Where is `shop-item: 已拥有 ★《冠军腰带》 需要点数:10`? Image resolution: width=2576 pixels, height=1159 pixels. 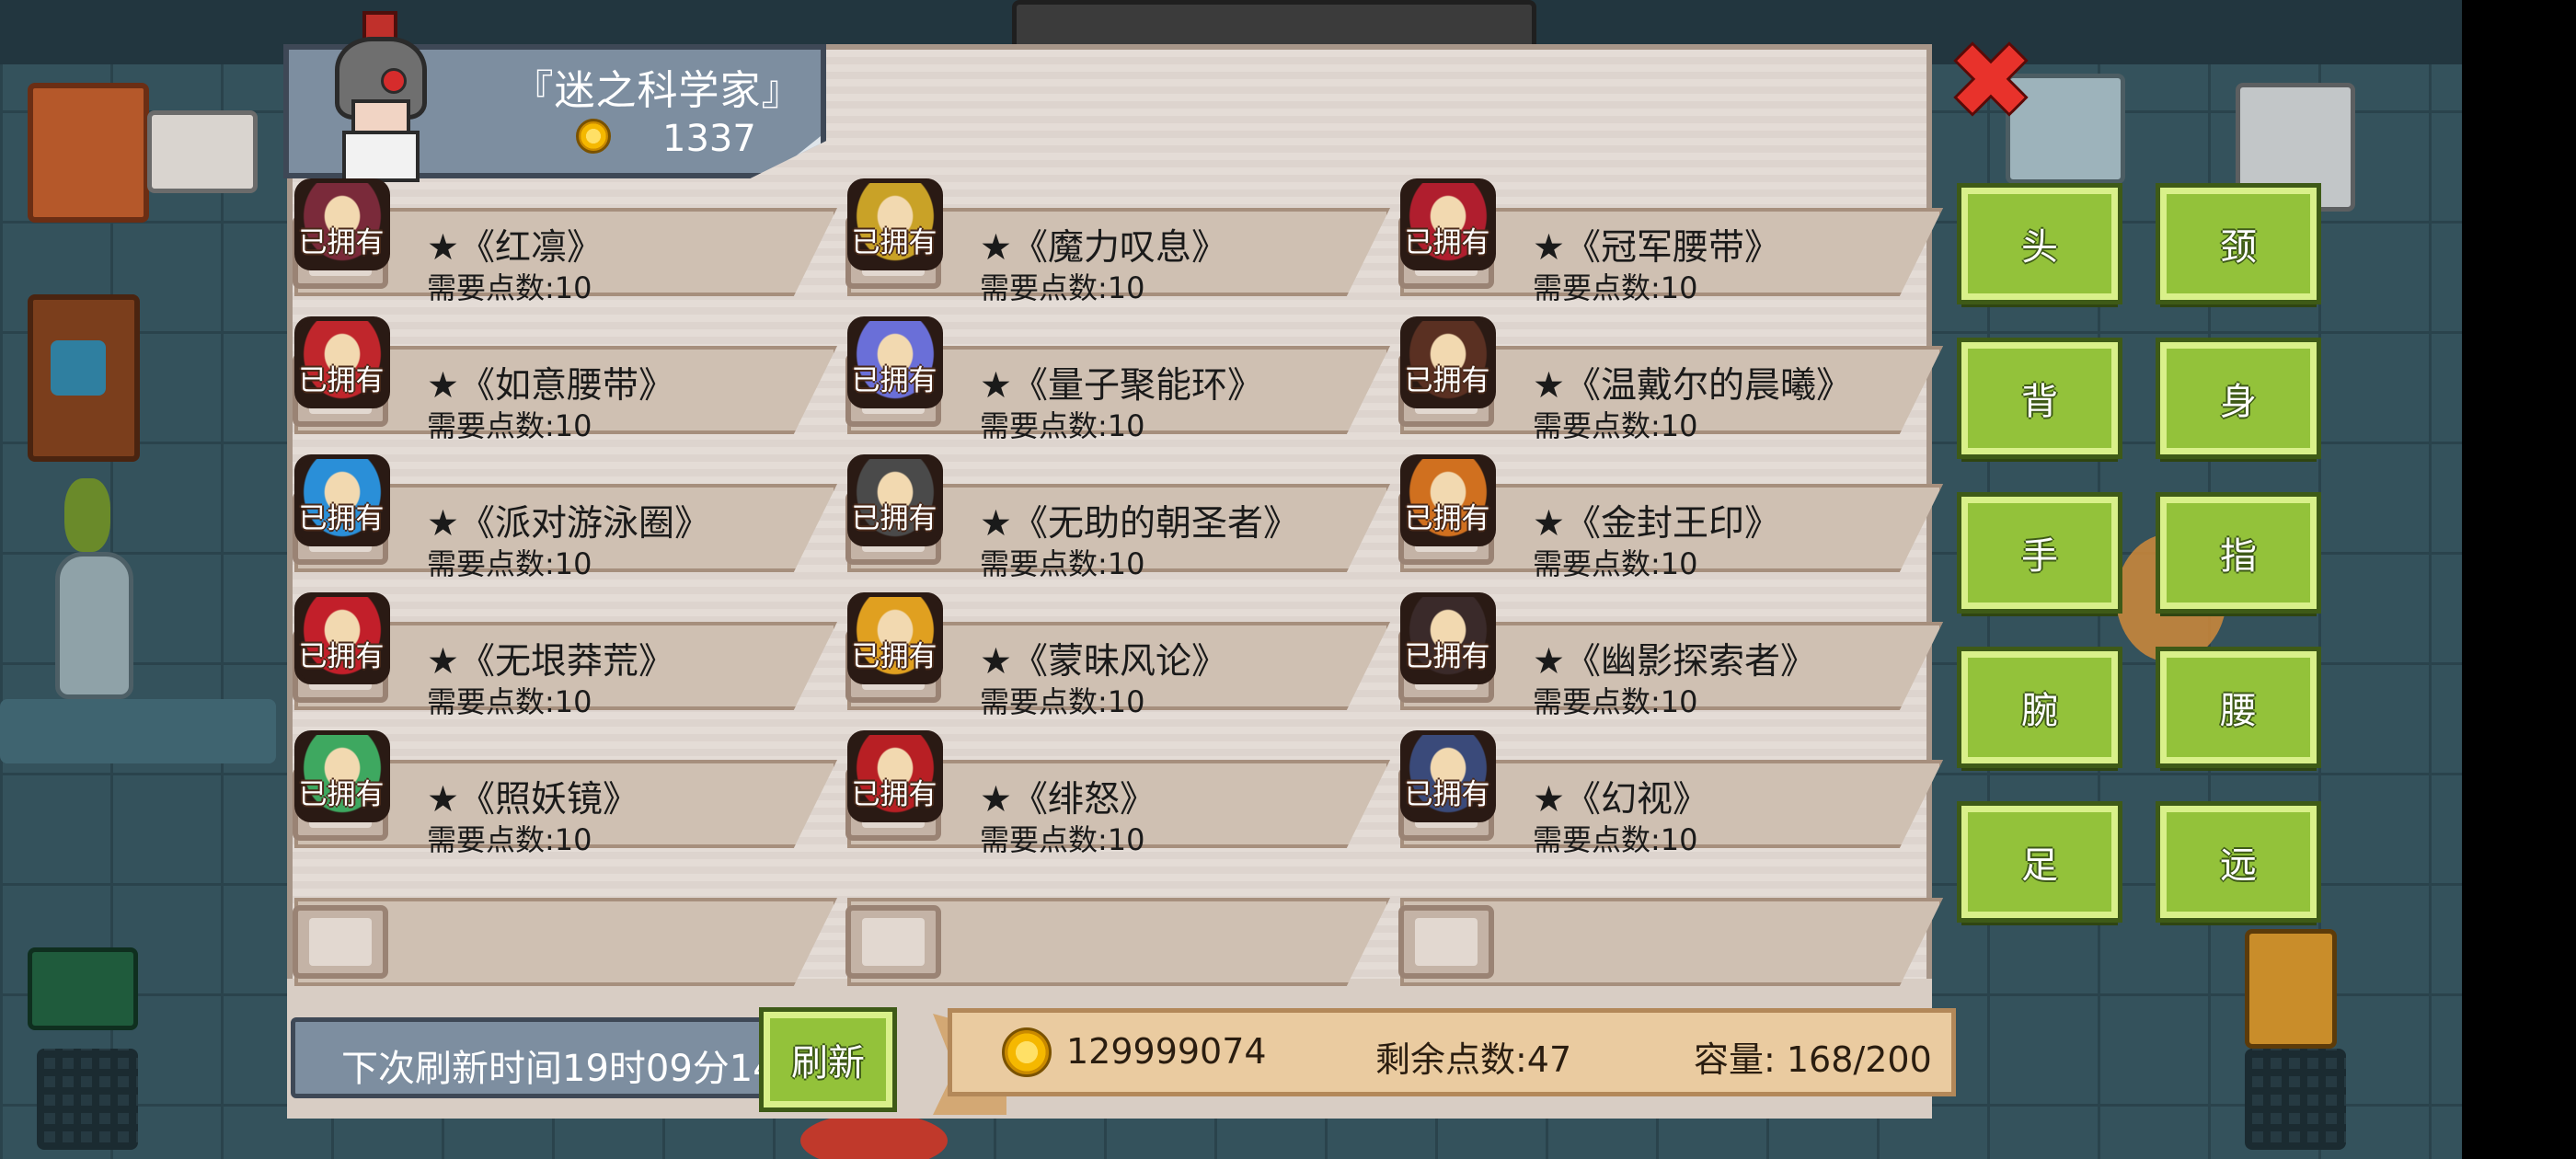 shop-item: 已拥有 ★《冠军腰带》 需要点数:10 is located at coordinates (1667, 236).